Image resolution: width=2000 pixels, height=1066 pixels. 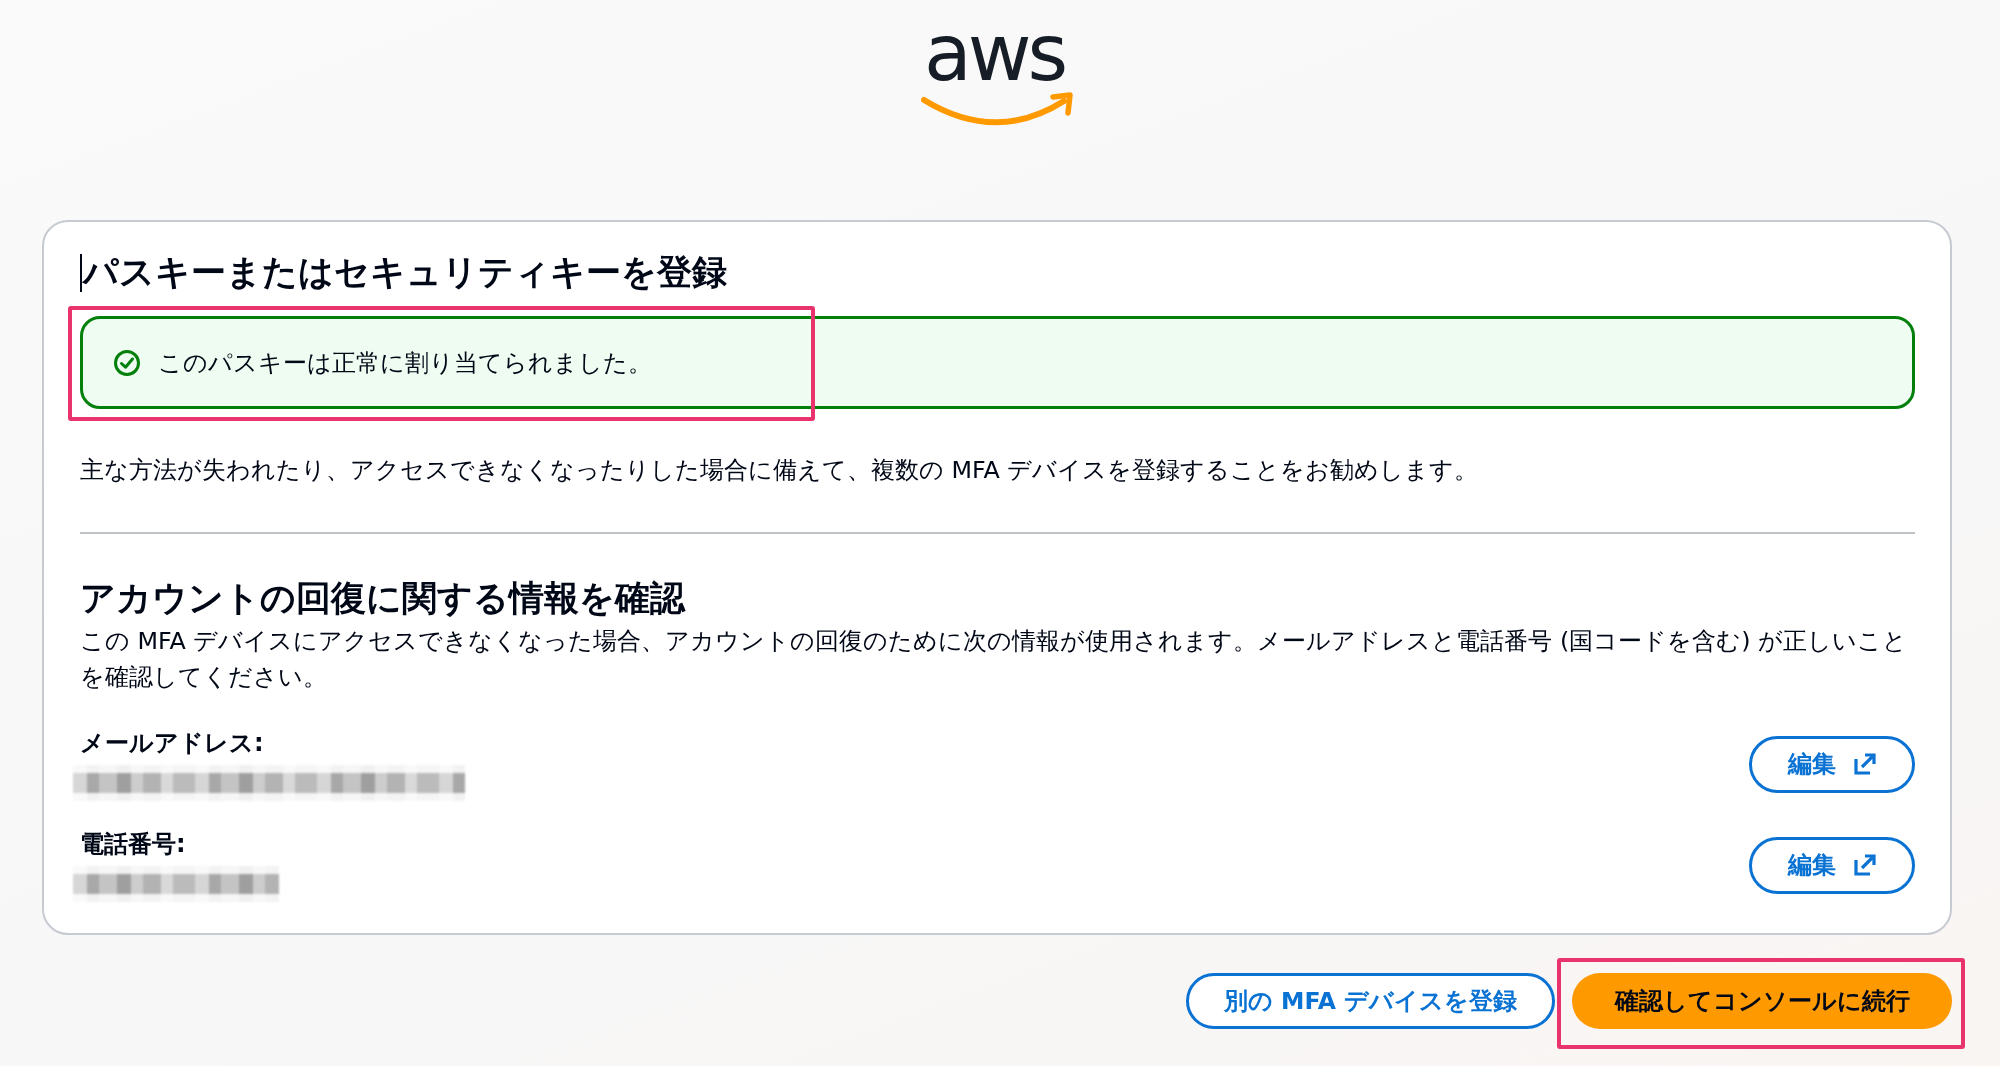 I want to click on section-description: この MFA デバイスにアクセスできなくなった場合、アカウントの回復のために次の情報が使用されます。メールアドレスと電話番号 (国コードを含む) が正しいことを確認してください。, so click(x=994, y=659).